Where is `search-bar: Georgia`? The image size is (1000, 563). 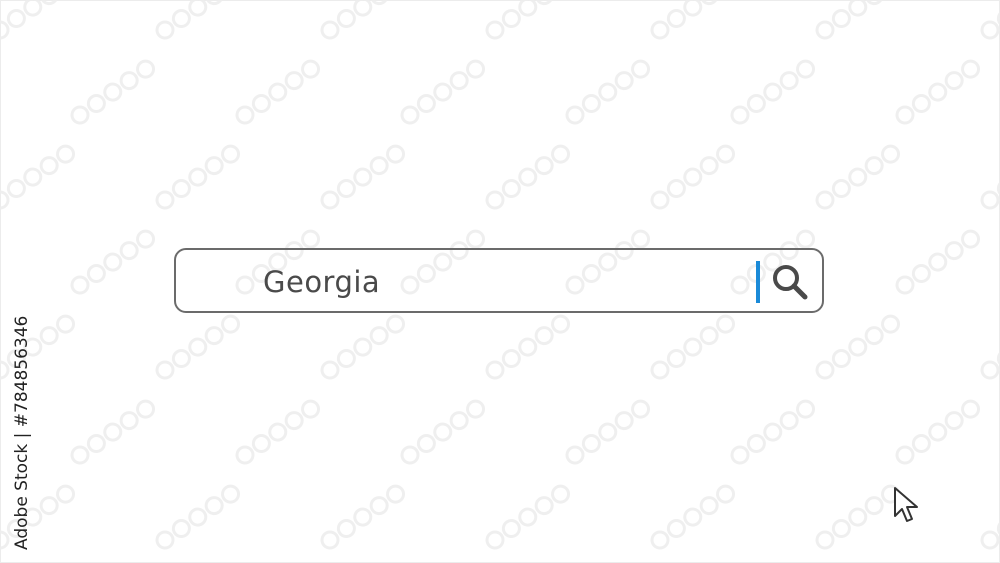 search-bar: Georgia is located at coordinates (499, 280).